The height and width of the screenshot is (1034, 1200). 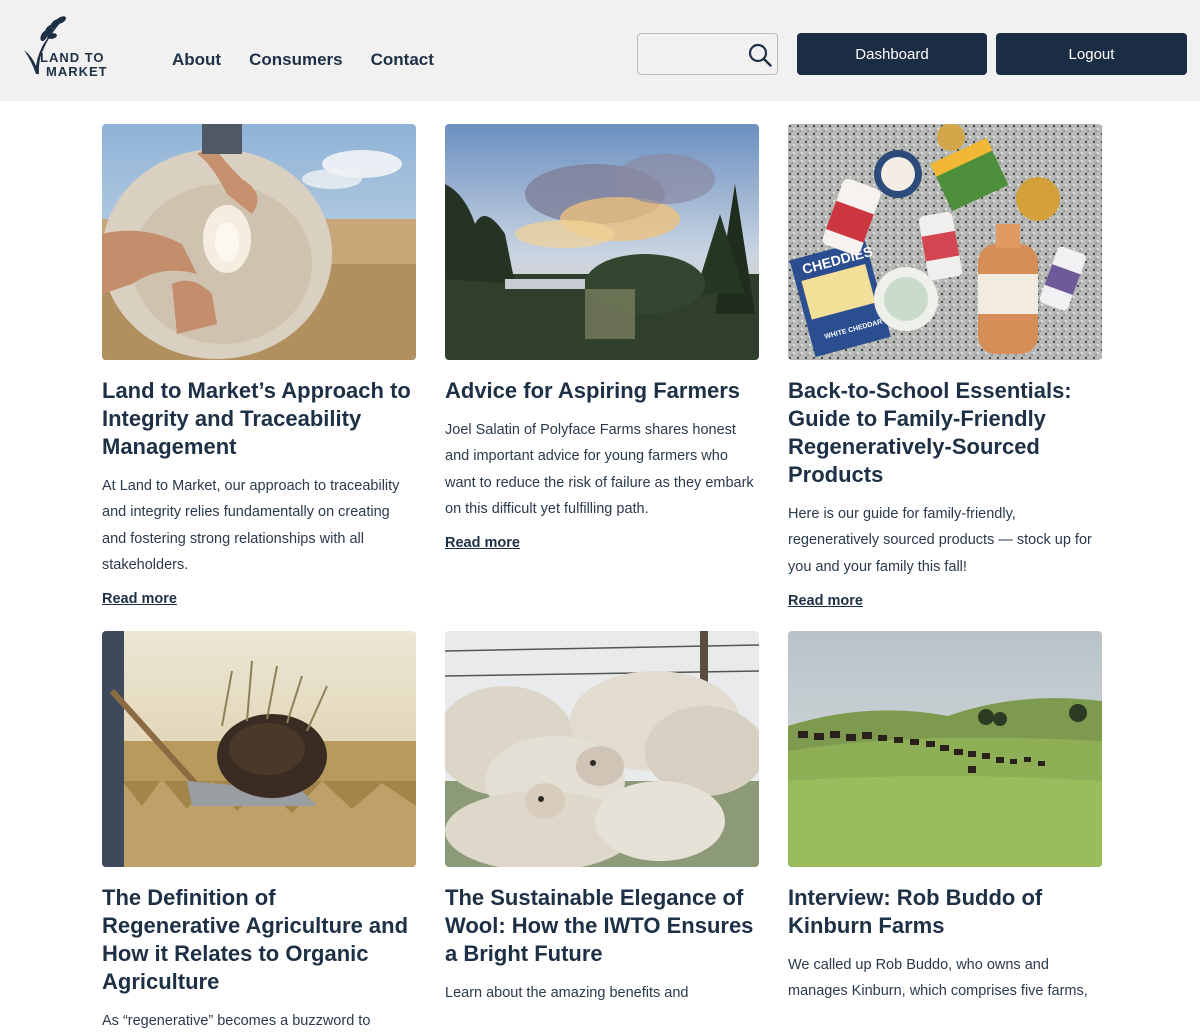 I want to click on nav-about: About, so click(x=196, y=60).